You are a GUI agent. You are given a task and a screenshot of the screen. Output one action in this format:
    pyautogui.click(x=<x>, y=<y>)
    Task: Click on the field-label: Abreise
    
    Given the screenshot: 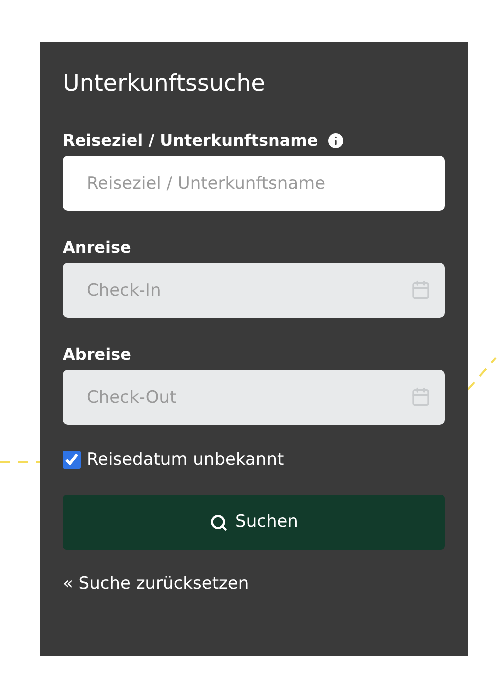 What is the action you would take?
    pyautogui.click(x=97, y=355)
    